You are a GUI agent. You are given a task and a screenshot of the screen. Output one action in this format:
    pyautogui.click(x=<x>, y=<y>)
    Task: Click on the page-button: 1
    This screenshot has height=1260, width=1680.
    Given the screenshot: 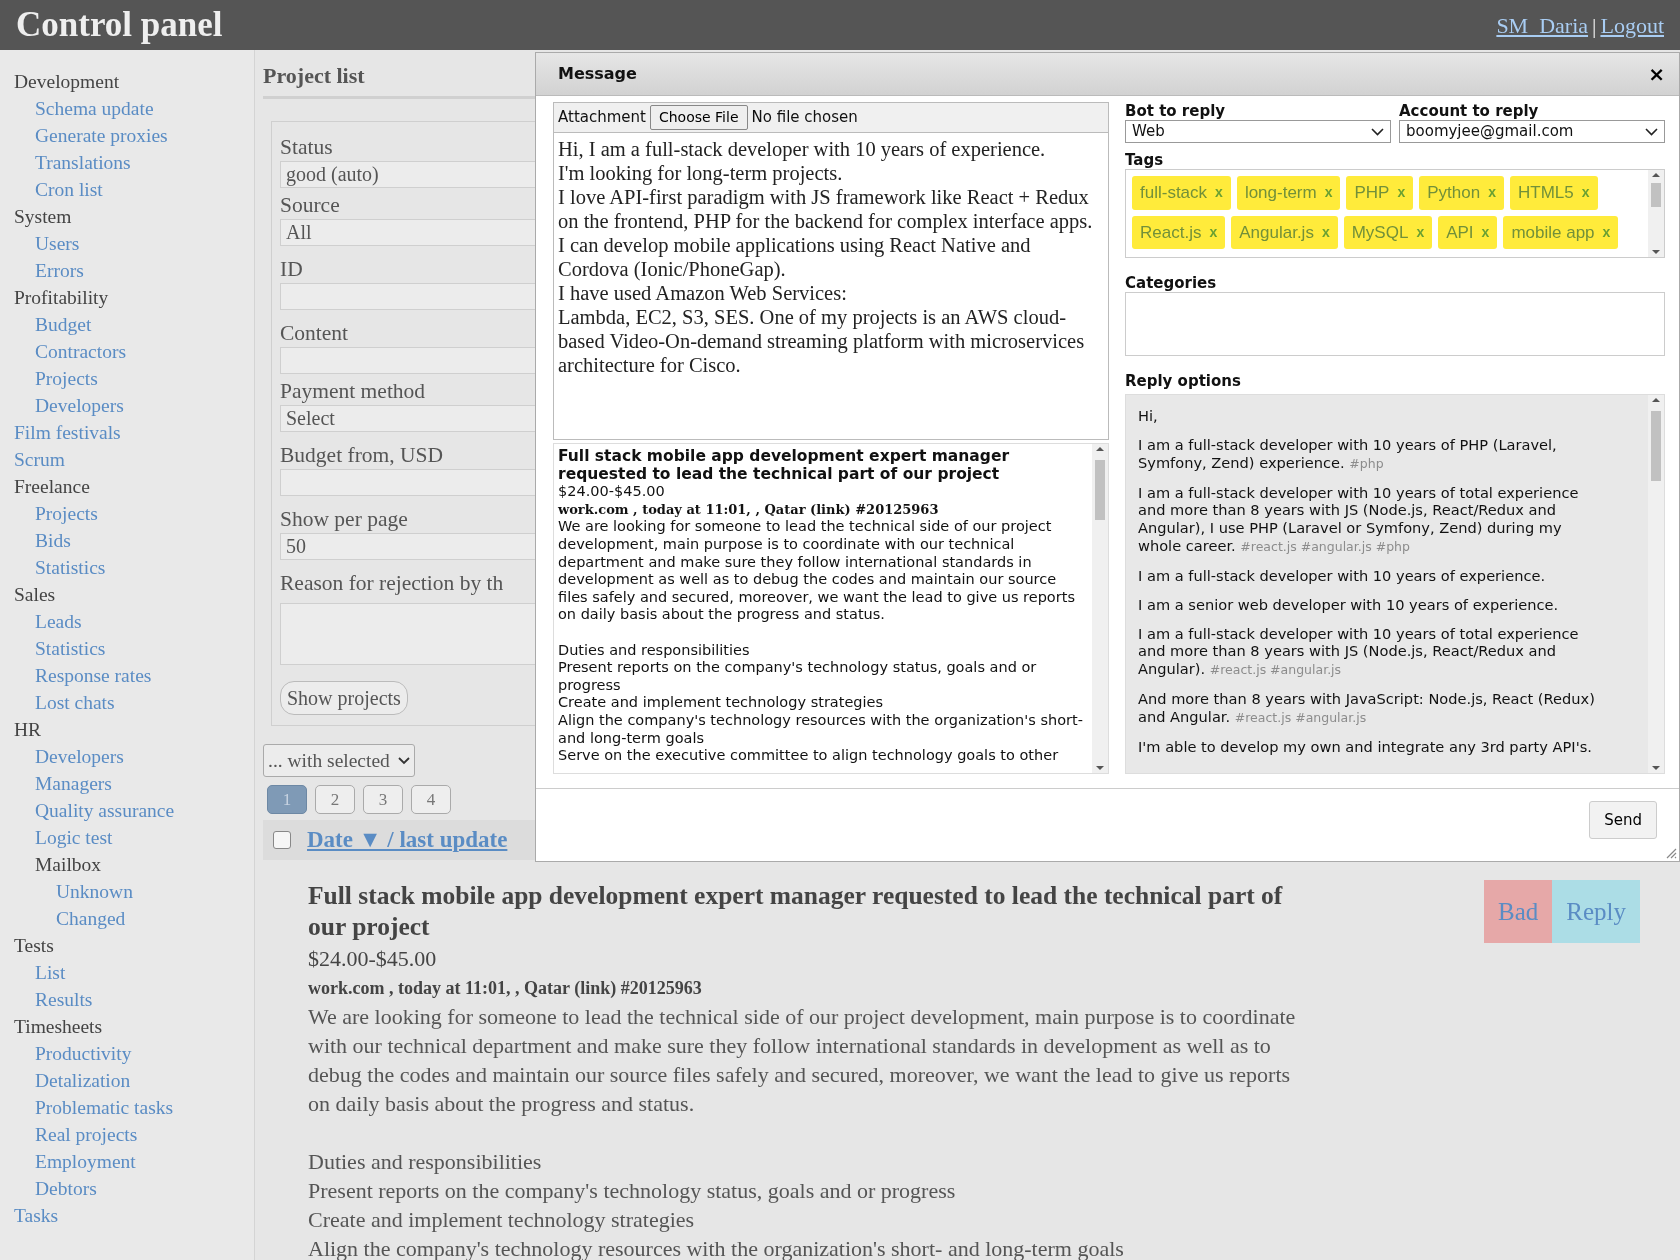 What is the action you would take?
    pyautogui.click(x=287, y=800)
    